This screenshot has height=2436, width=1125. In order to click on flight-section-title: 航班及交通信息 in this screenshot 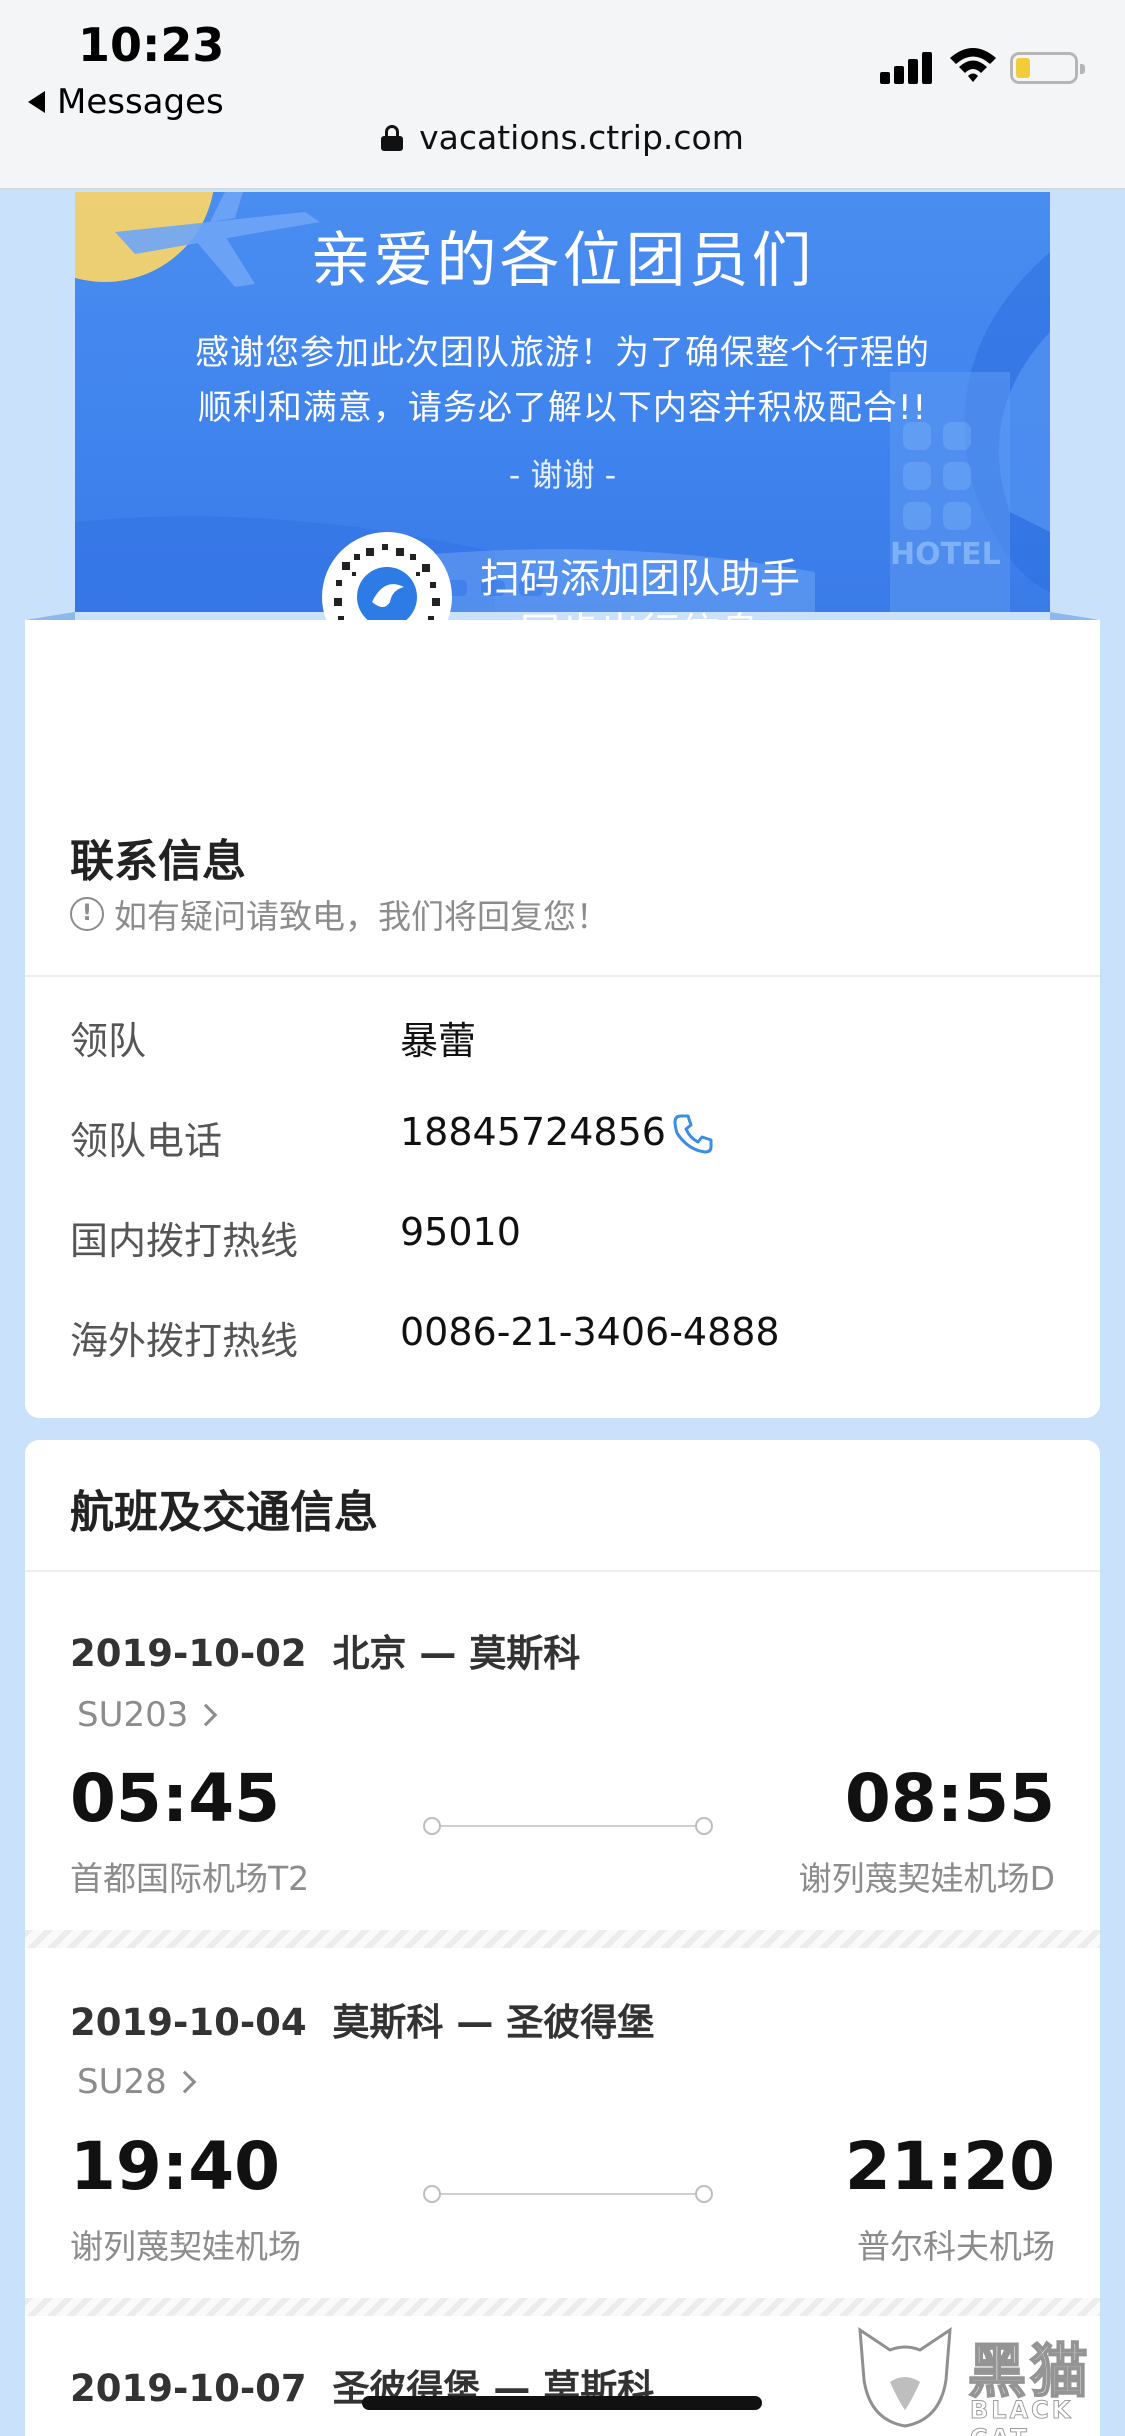, I will do `click(224, 1512)`.